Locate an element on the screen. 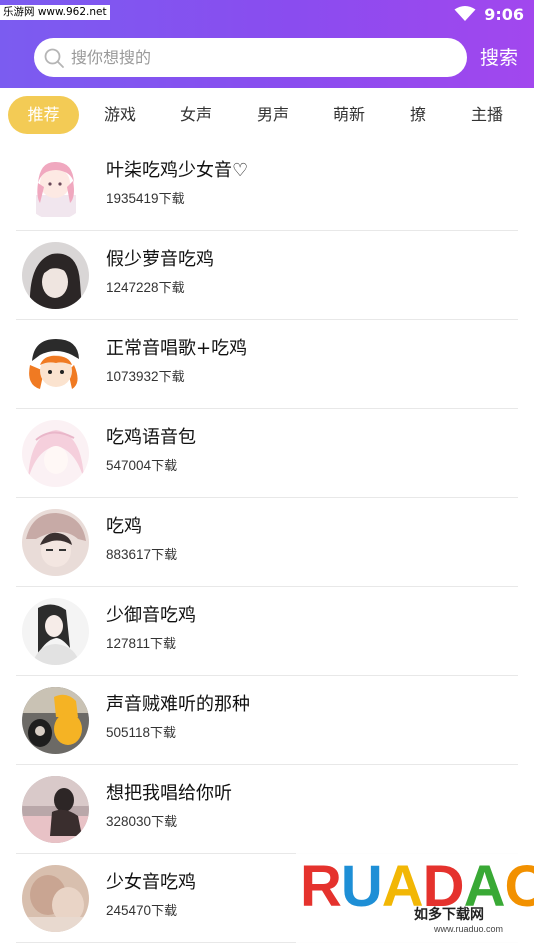  download-count: 1073932下载 is located at coordinates (145, 377).